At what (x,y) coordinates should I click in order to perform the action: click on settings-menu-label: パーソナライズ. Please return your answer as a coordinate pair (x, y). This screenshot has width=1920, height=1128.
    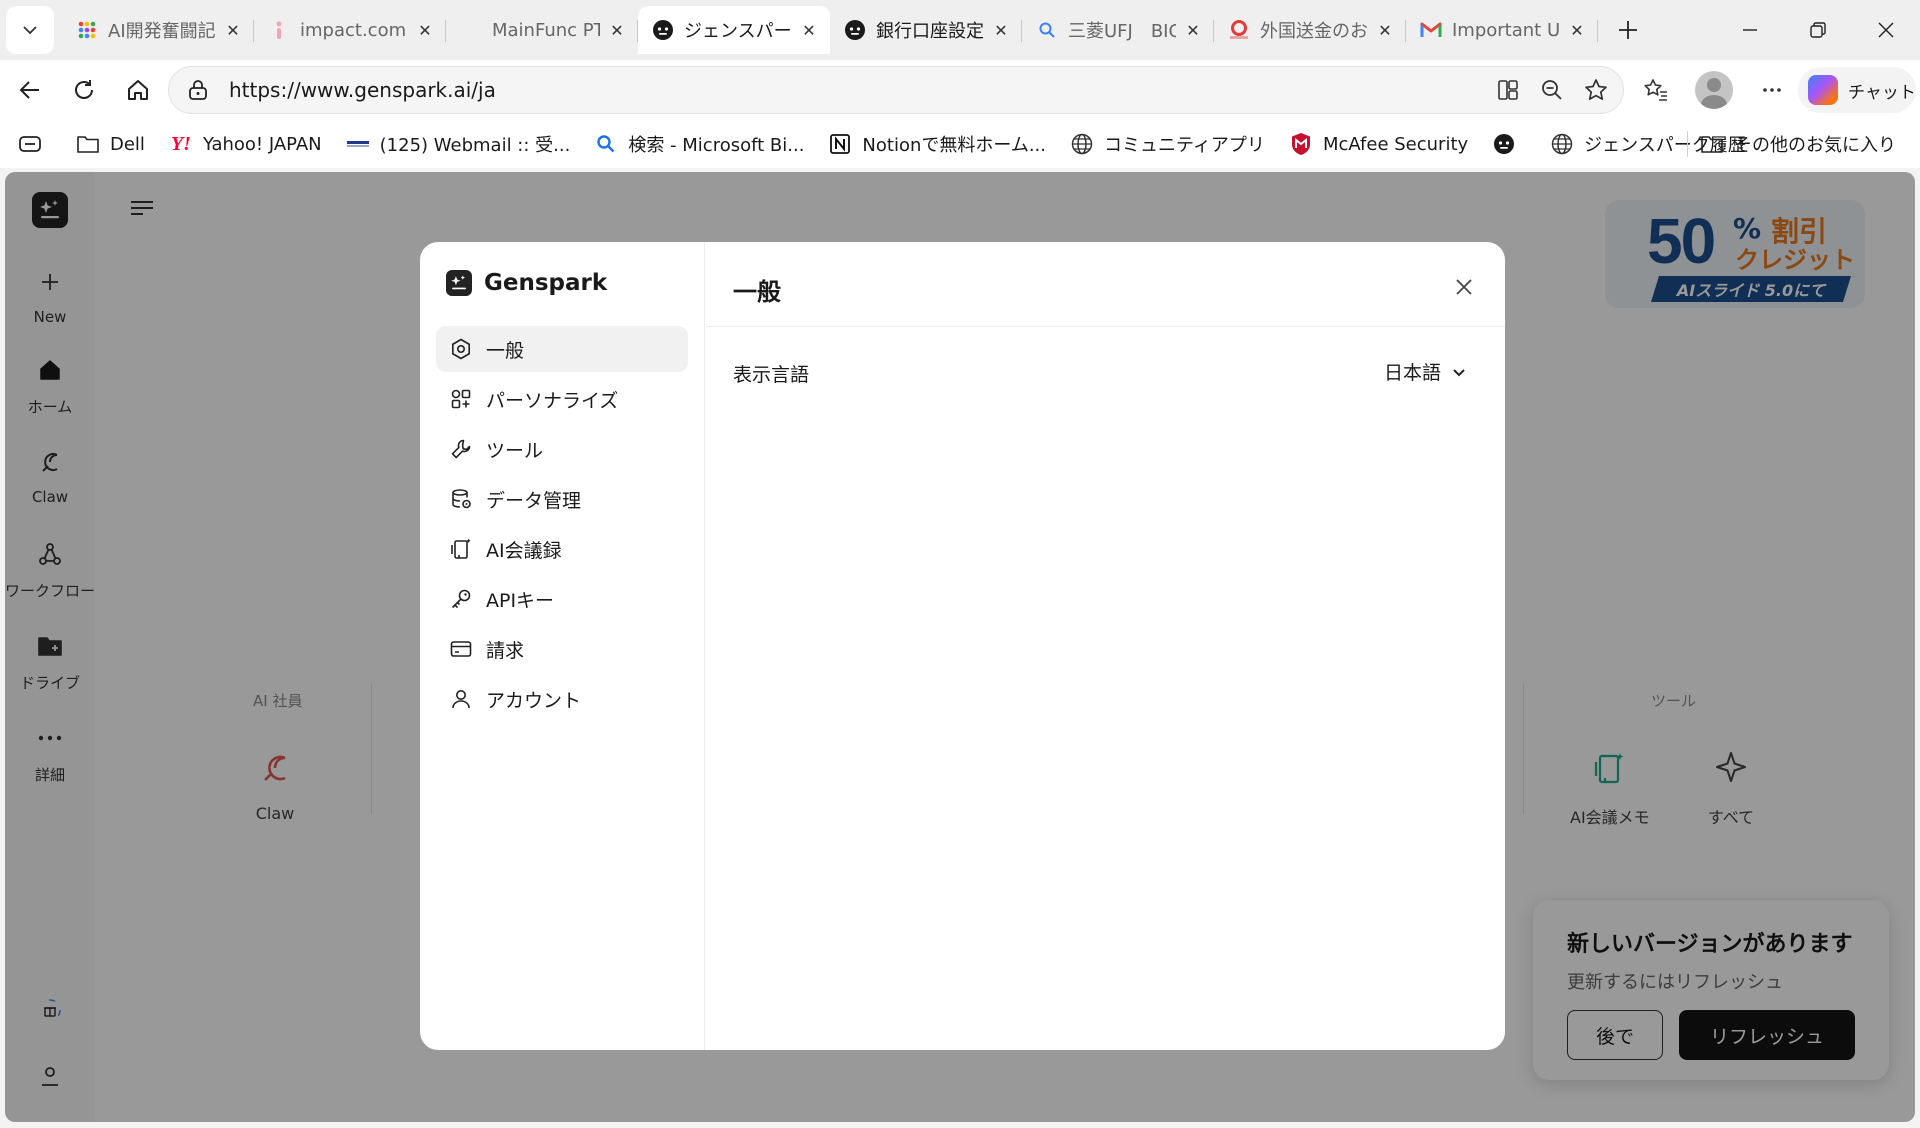
    Looking at the image, I should click on (552, 400).